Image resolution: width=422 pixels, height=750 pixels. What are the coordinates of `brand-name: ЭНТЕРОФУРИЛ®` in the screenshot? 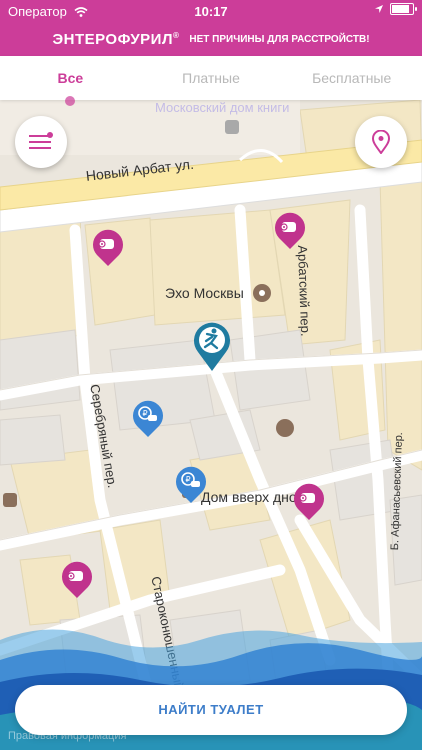 It's located at (116, 39).